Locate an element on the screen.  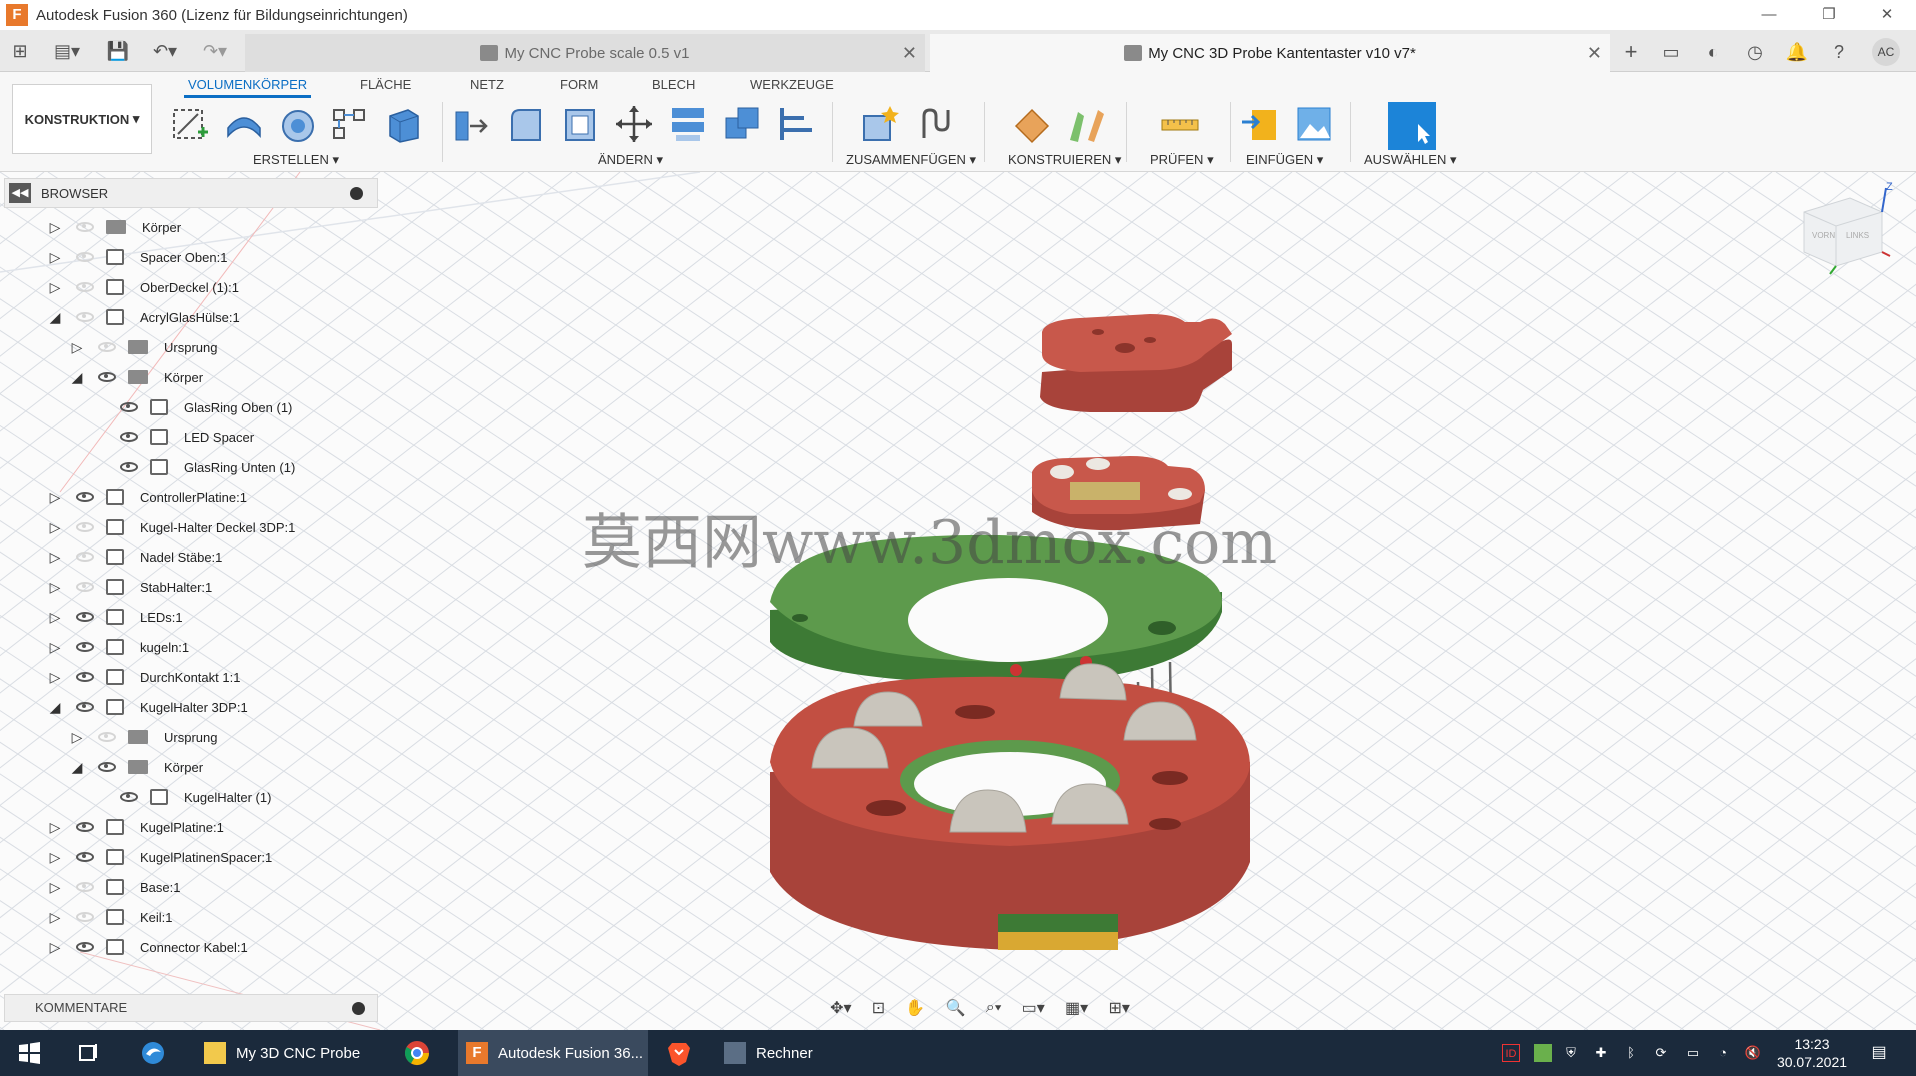
select-tool-icon is located at coordinates (1412, 126).